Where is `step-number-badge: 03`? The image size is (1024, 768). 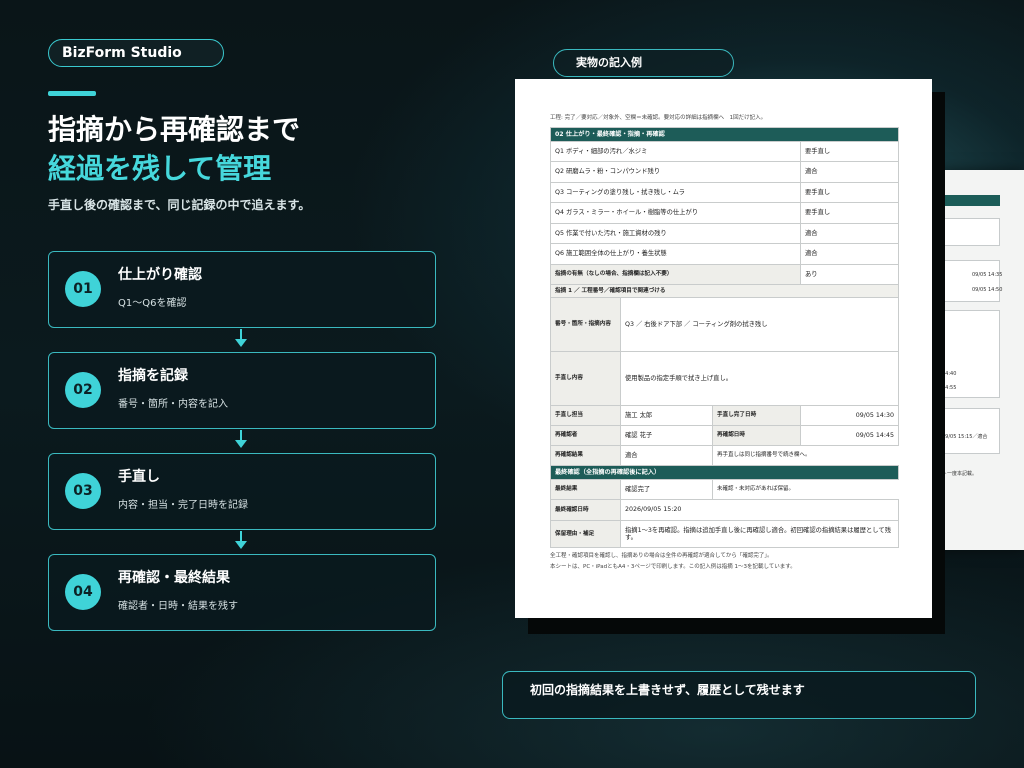
step-number-badge: 03 is located at coordinates (83, 491).